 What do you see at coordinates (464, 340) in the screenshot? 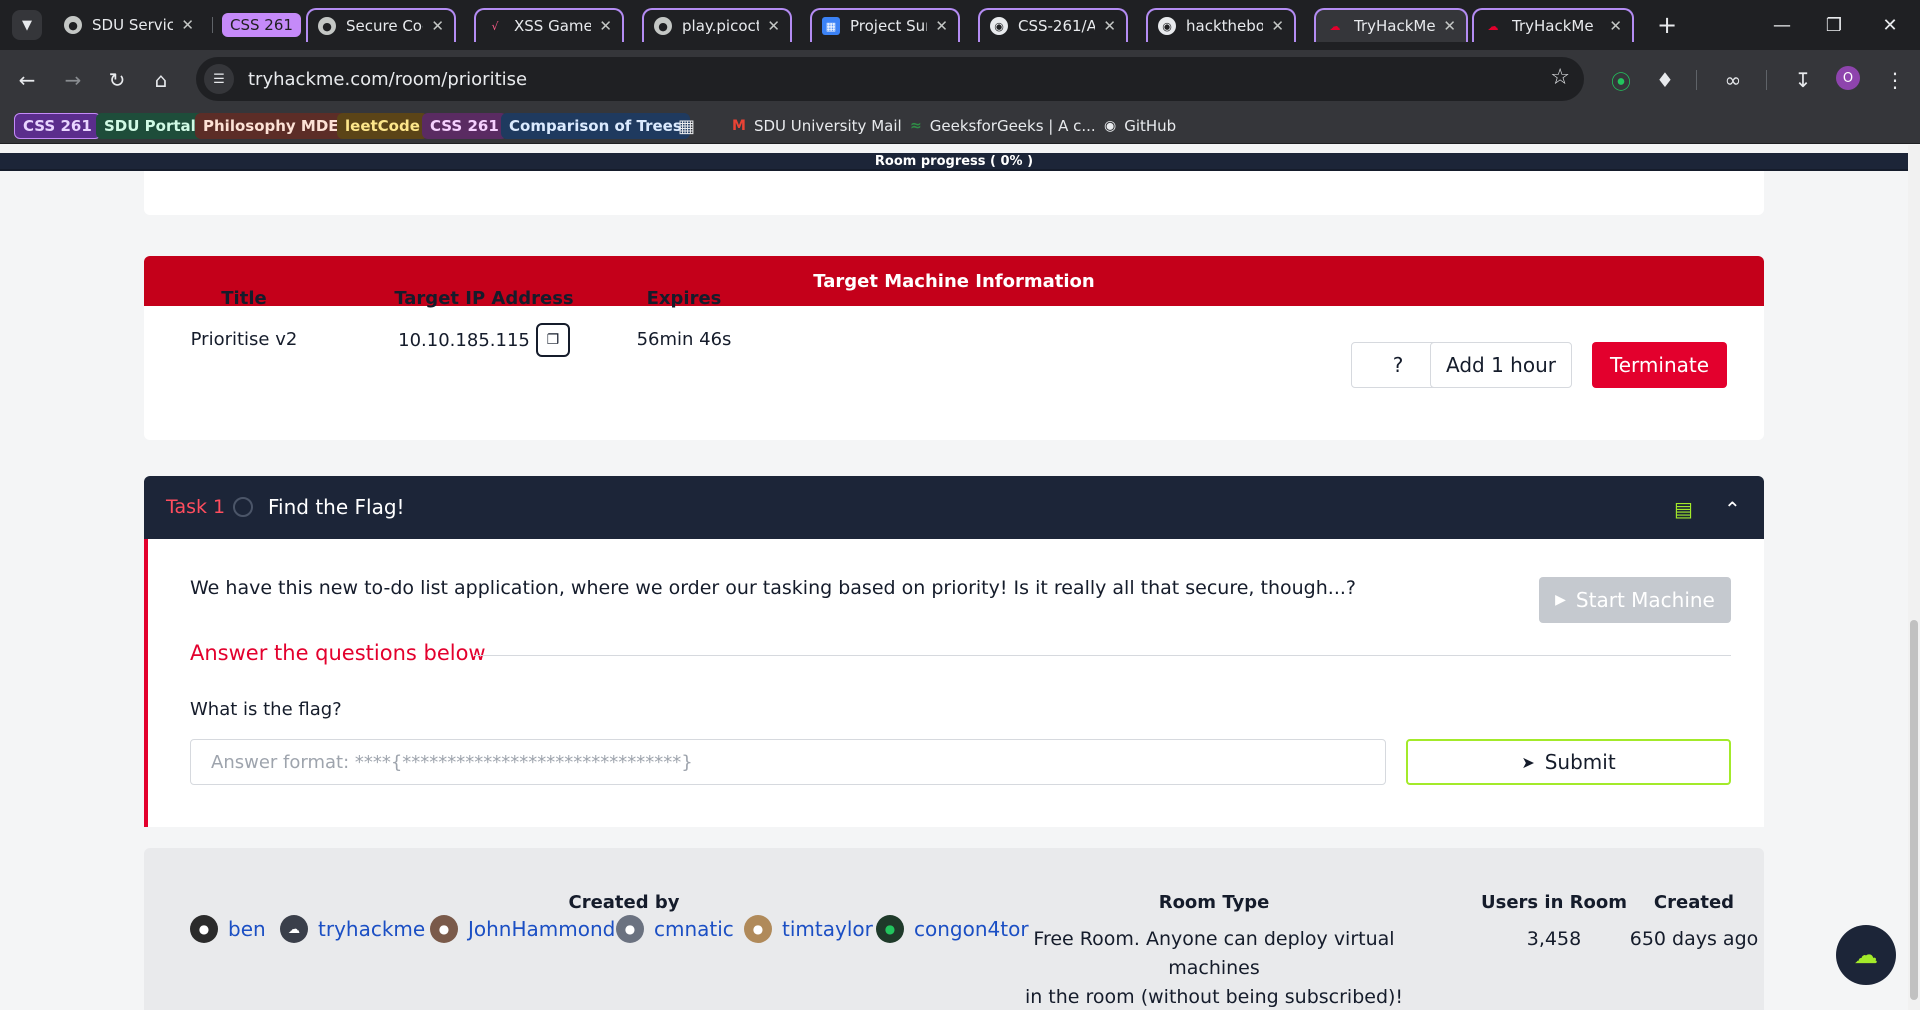
I see `target-ip-value: 10.10.185.115` at bounding box center [464, 340].